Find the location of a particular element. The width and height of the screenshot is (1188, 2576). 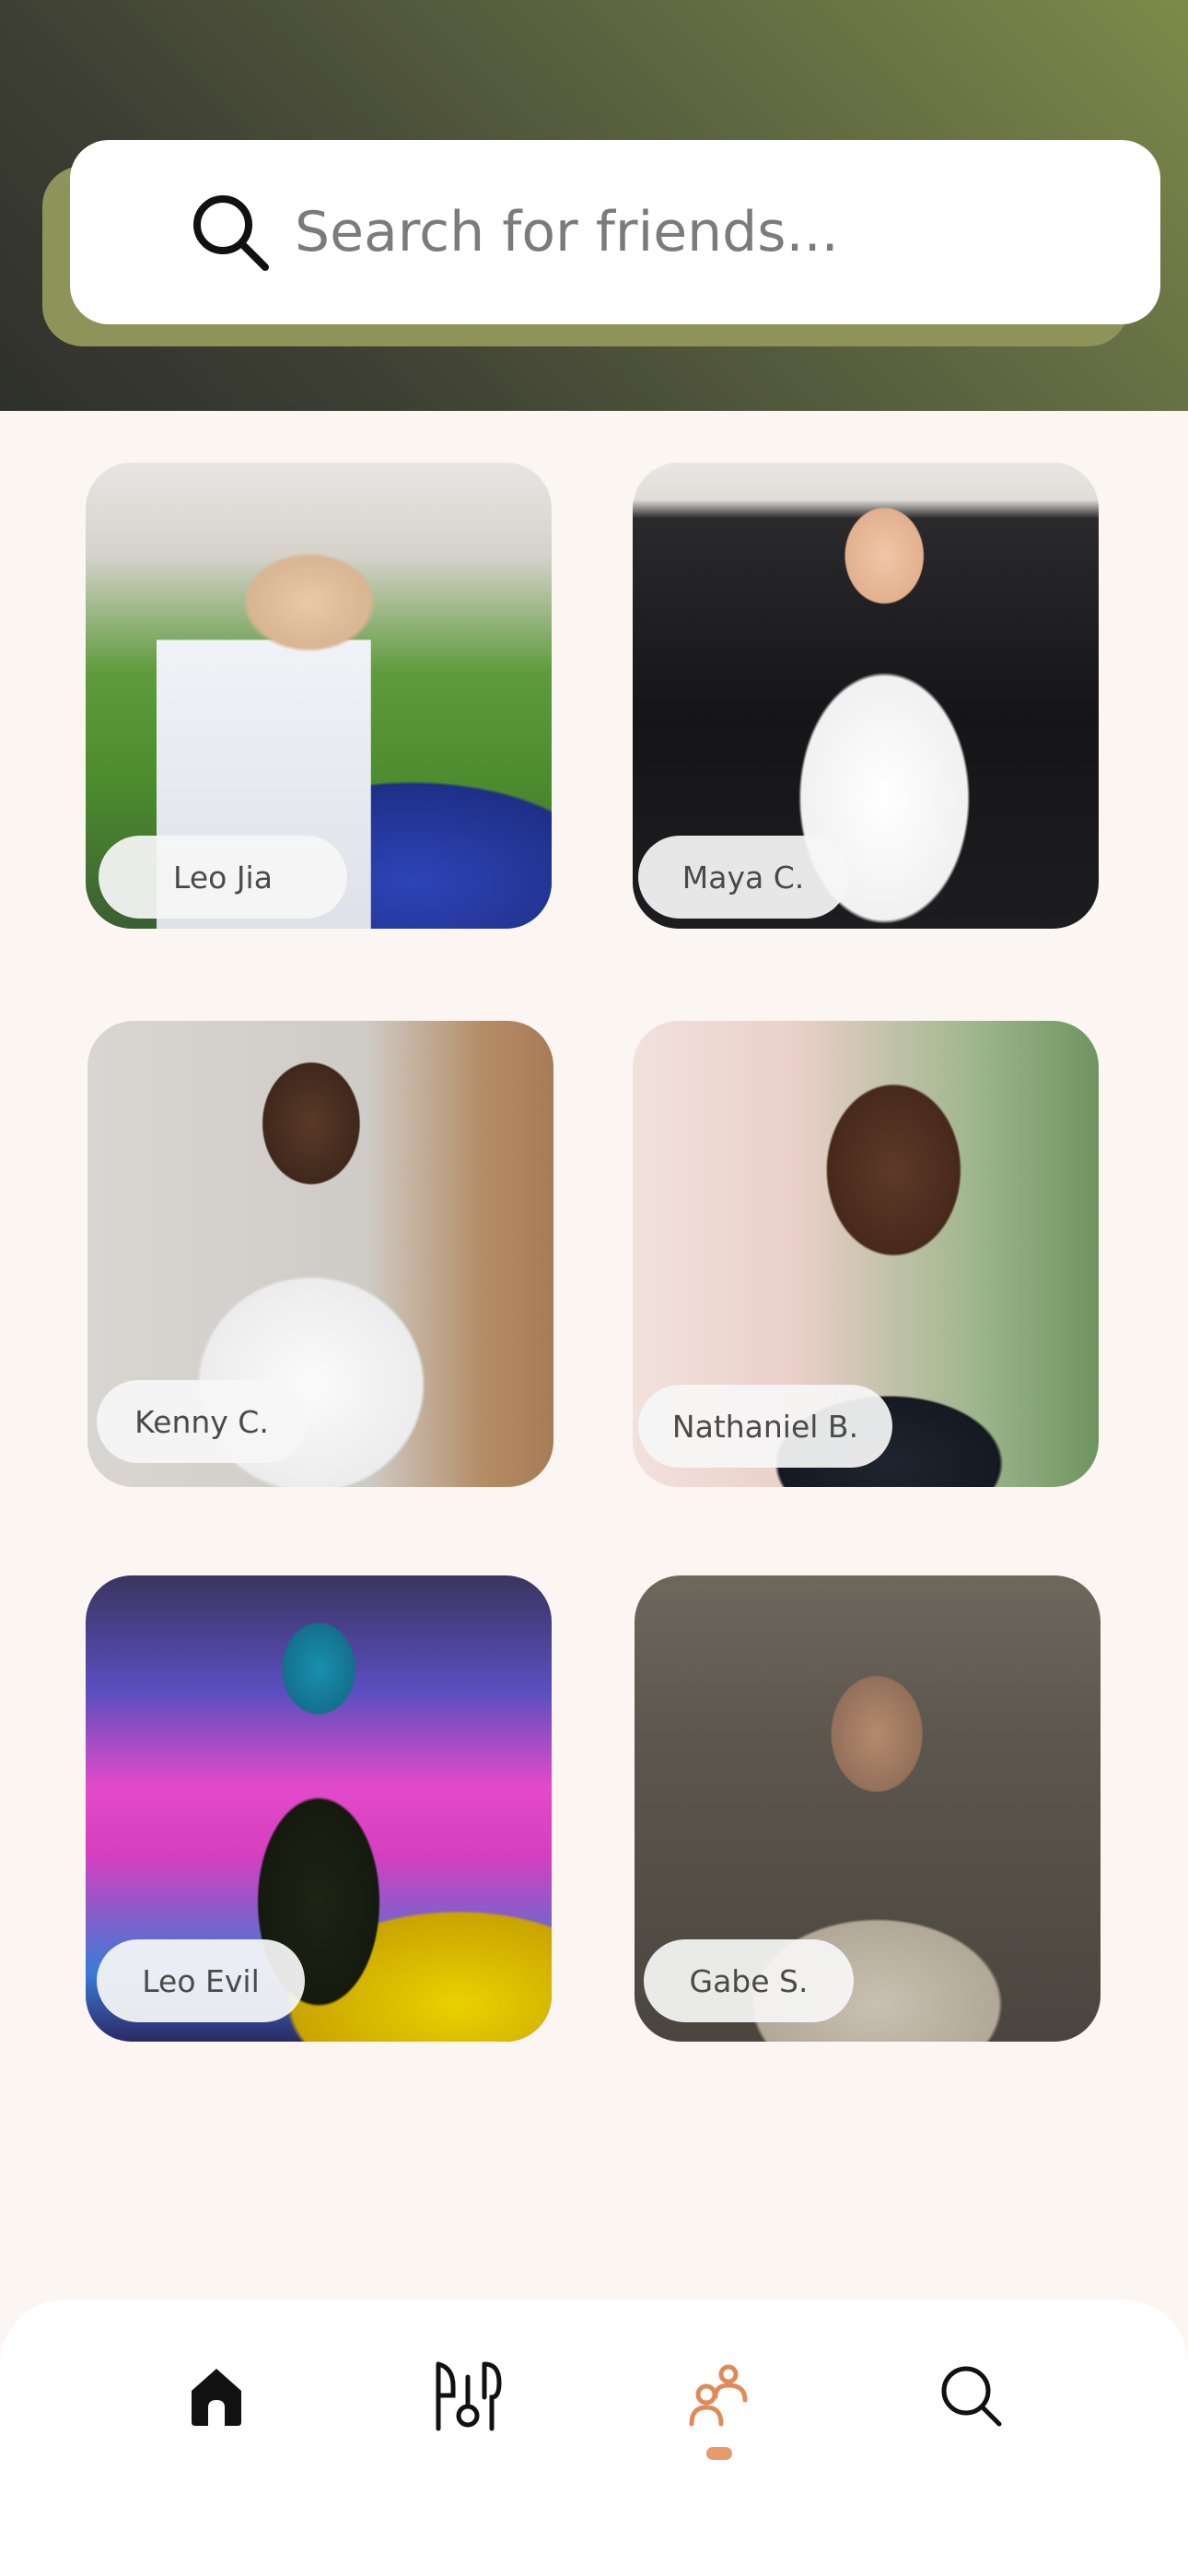

nav-friends-button is located at coordinates (720, 2397).